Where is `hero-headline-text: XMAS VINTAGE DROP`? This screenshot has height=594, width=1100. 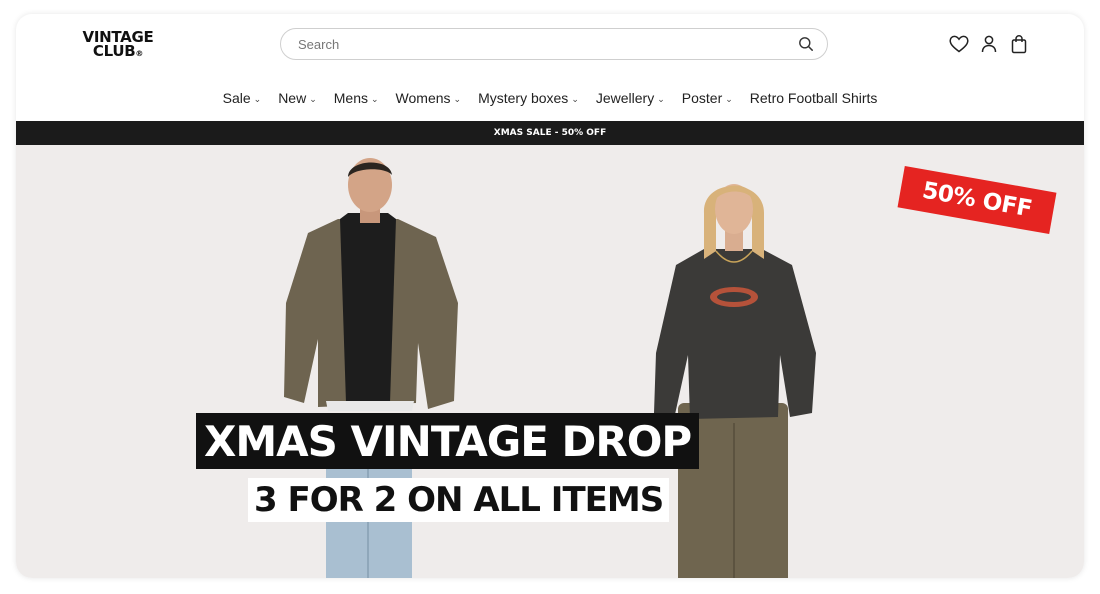 hero-headline-text: XMAS VINTAGE DROP is located at coordinates (448, 441).